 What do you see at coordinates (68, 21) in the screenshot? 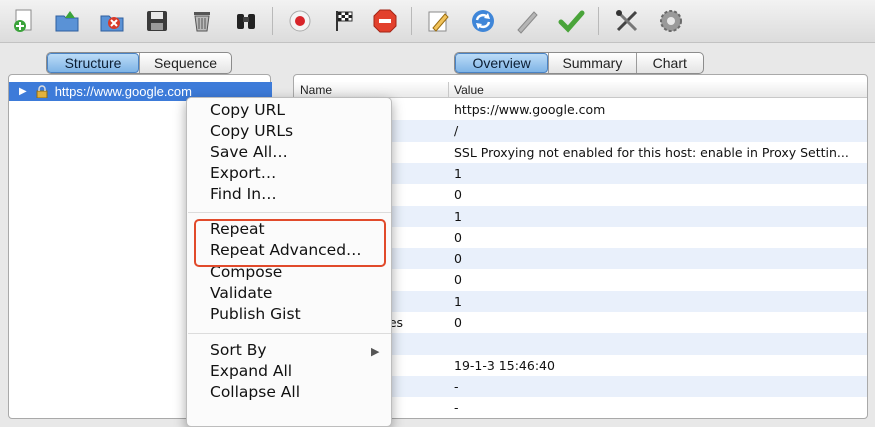
I see `open-session-icon` at bounding box center [68, 21].